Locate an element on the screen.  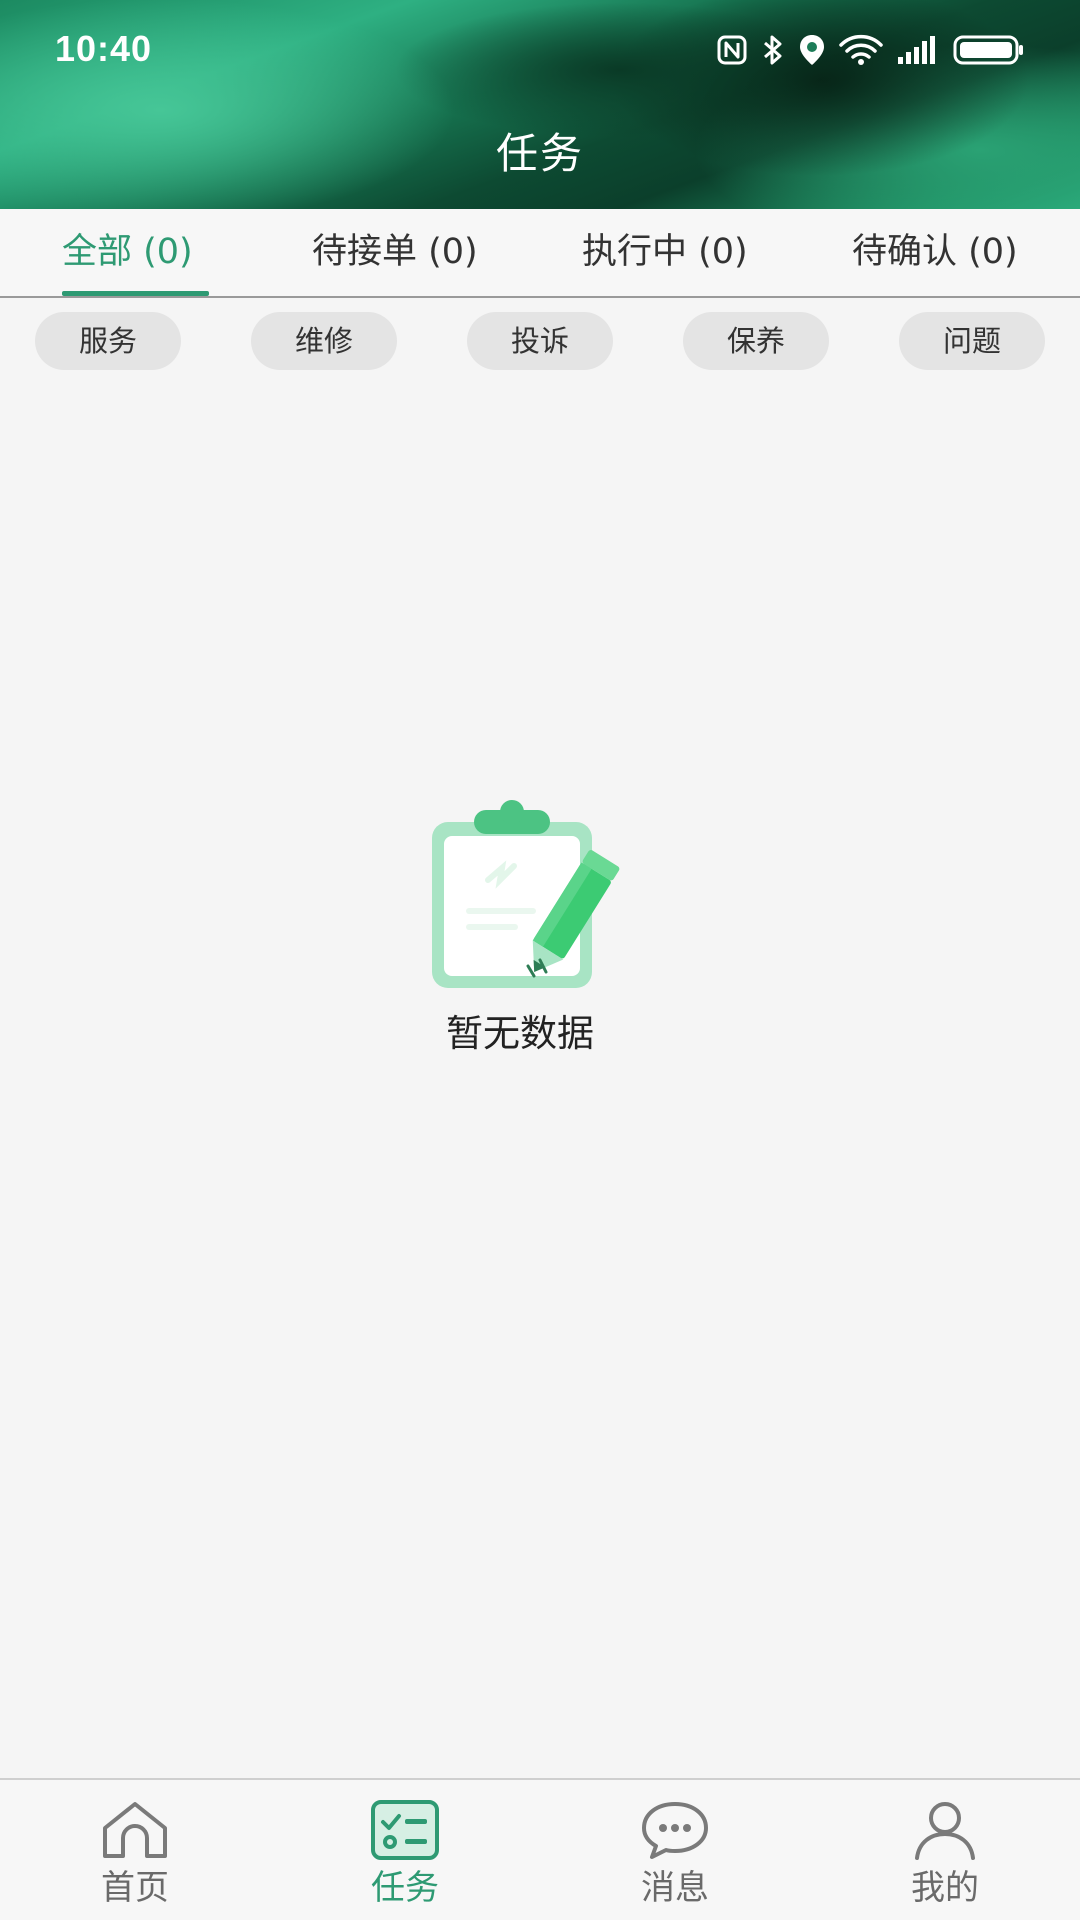
status-icons is located at coordinates (871, 50).